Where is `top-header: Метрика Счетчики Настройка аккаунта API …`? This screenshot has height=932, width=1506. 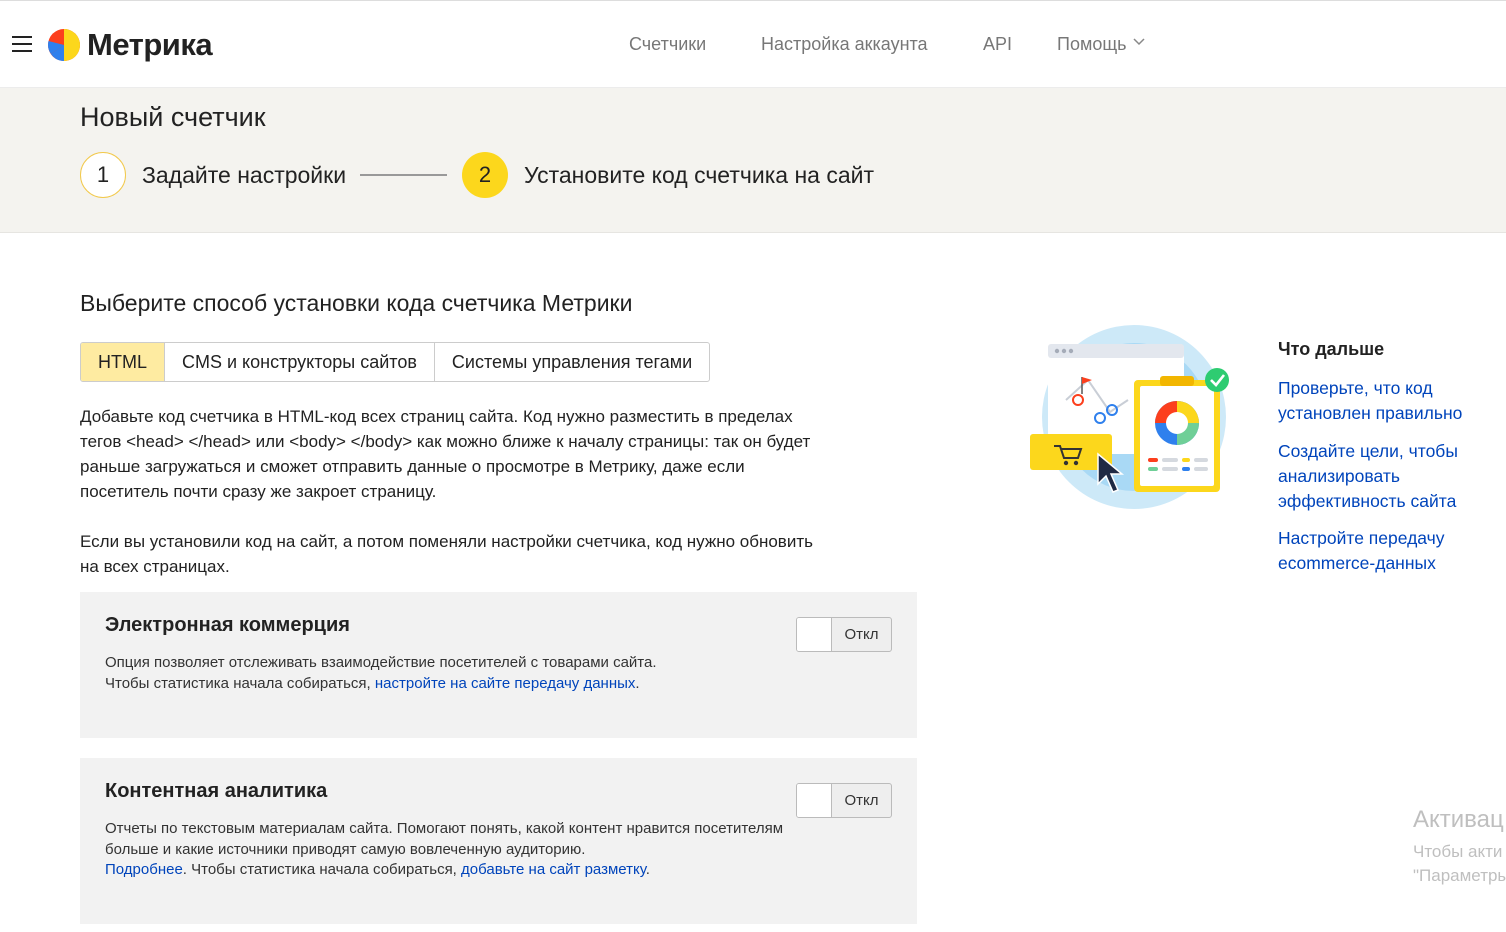 top-header: Метрика Счетчики Настройка аккаунта API … is located at coordinates (753, 44).